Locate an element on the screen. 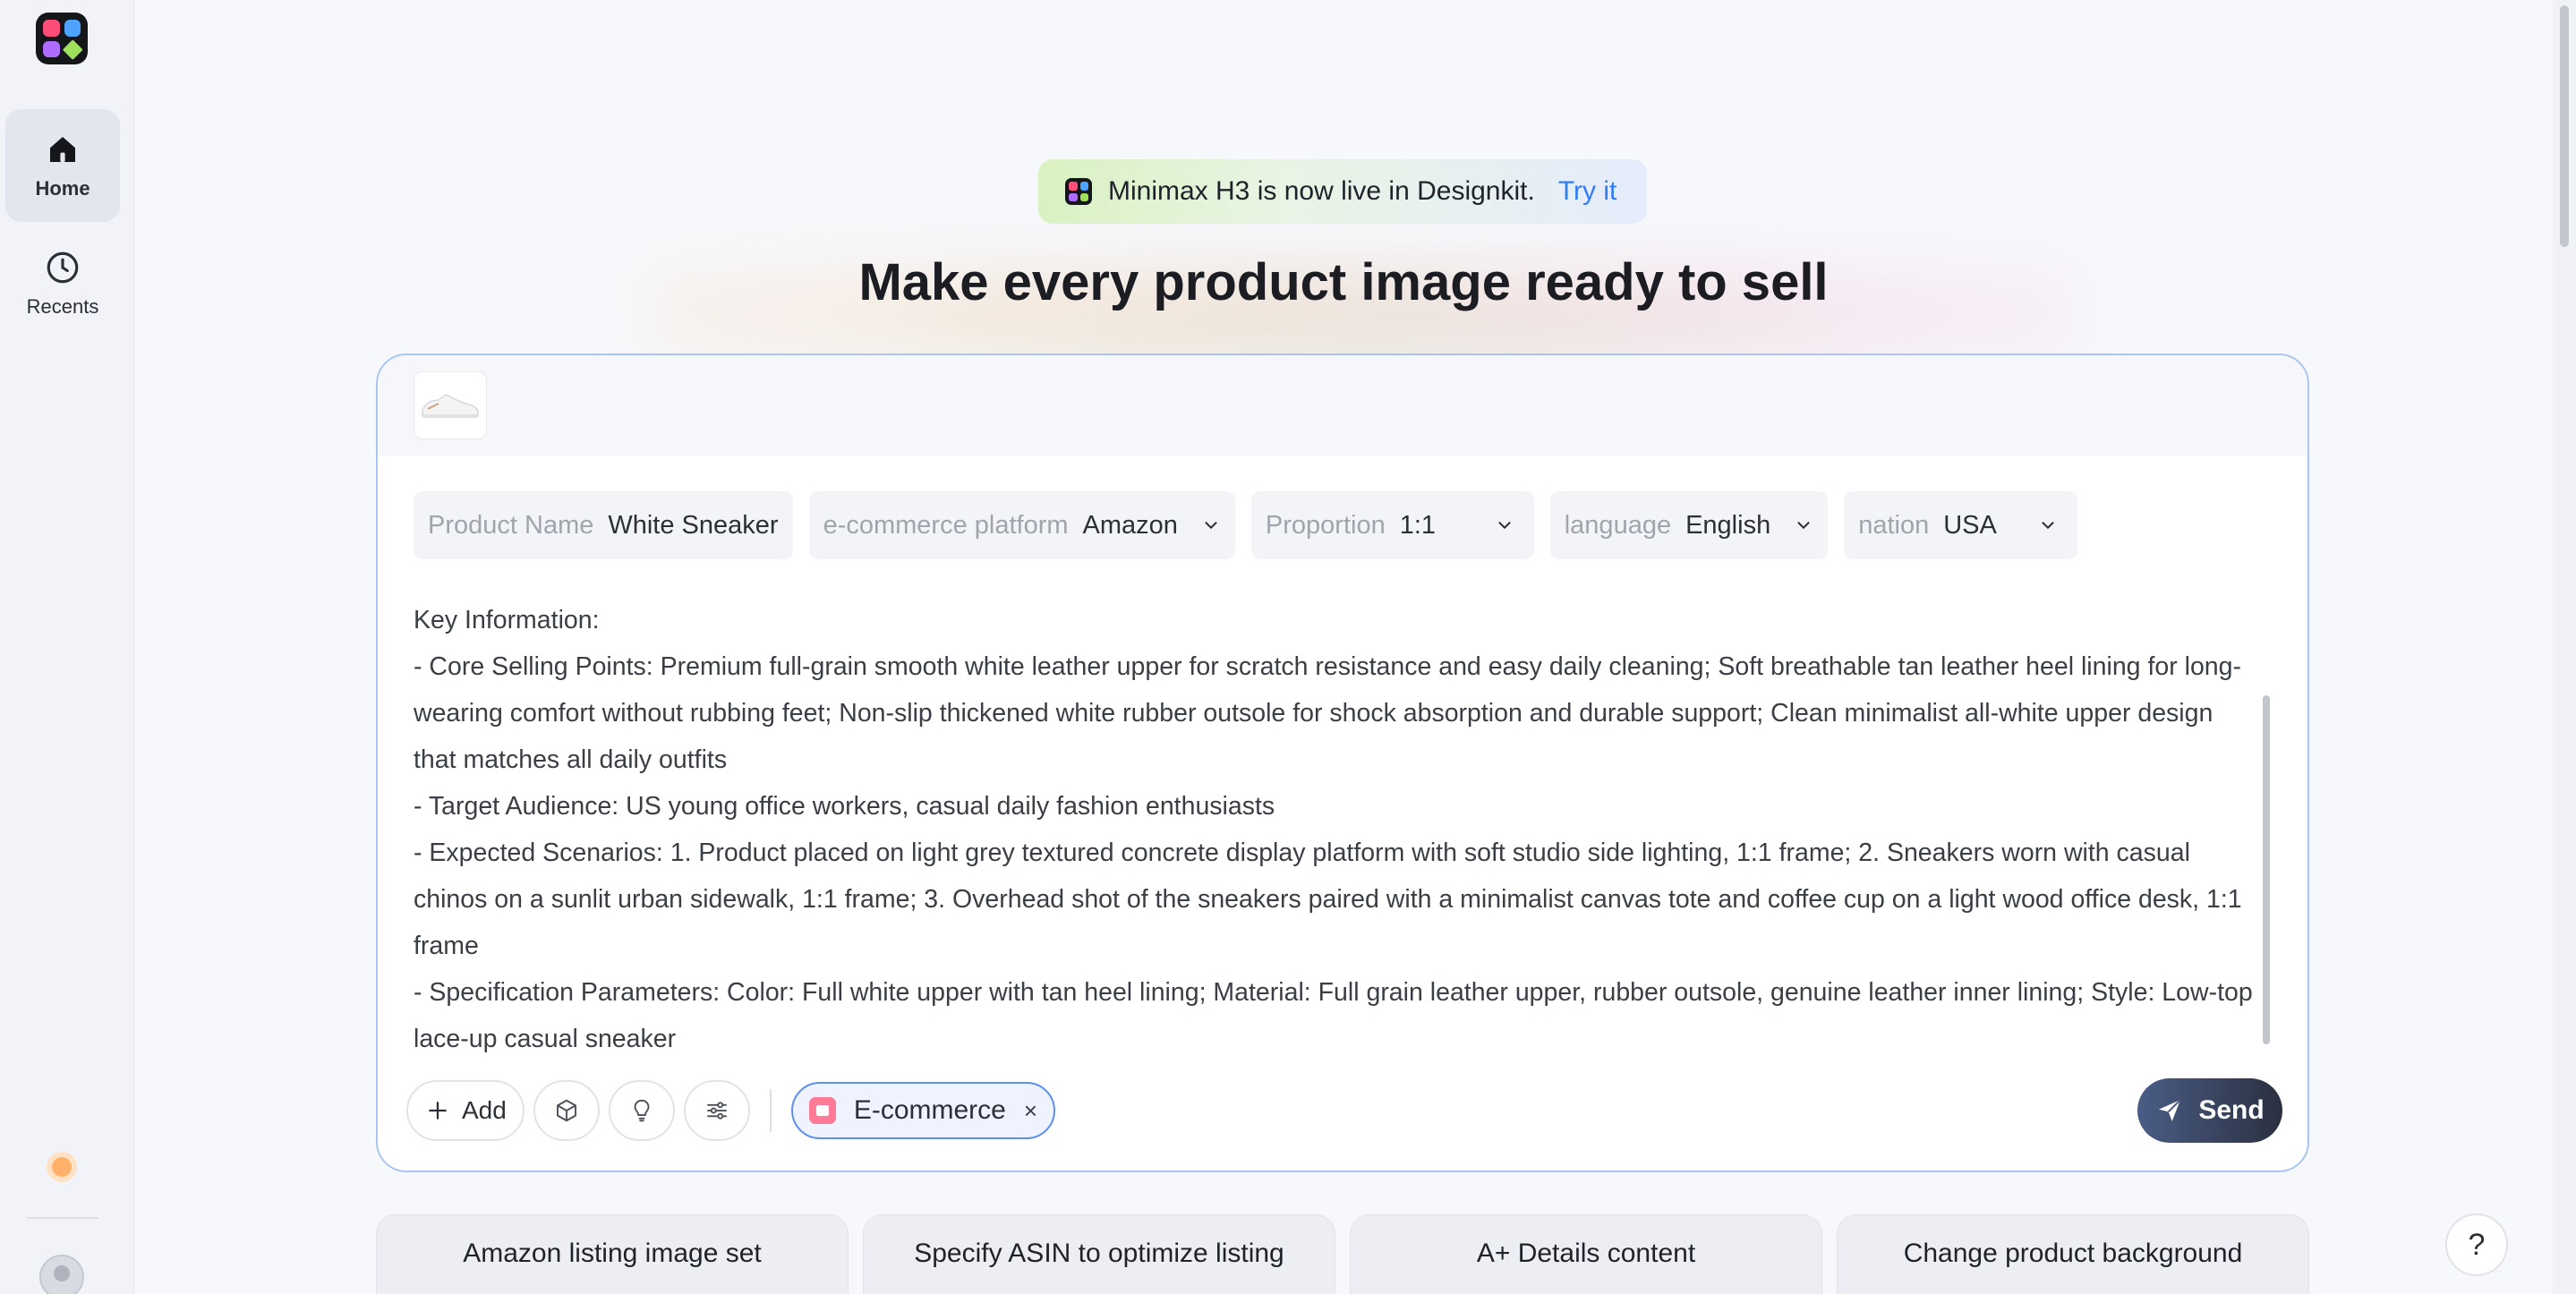 The image size is (2576, 1294). sidebar-divider is located at coordinates (62, 1218).